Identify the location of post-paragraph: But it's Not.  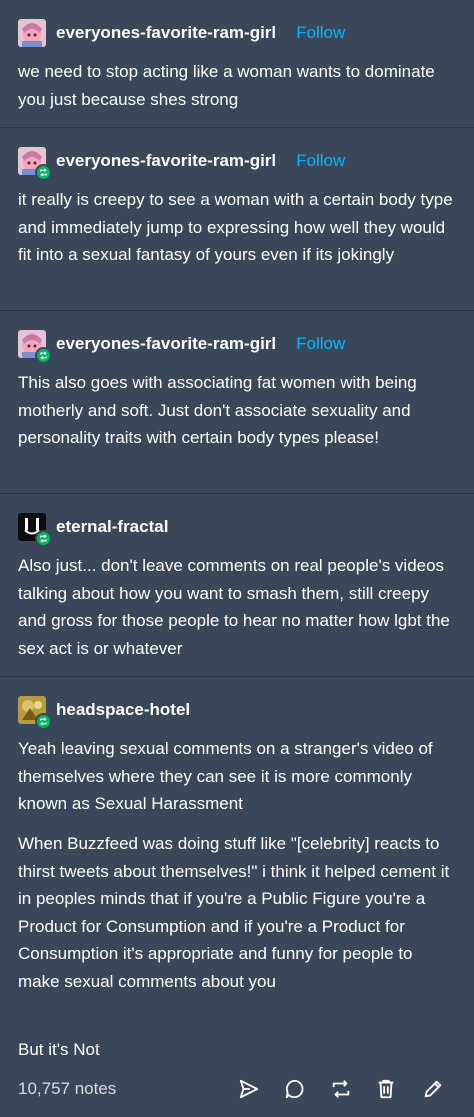
(59, 1049).